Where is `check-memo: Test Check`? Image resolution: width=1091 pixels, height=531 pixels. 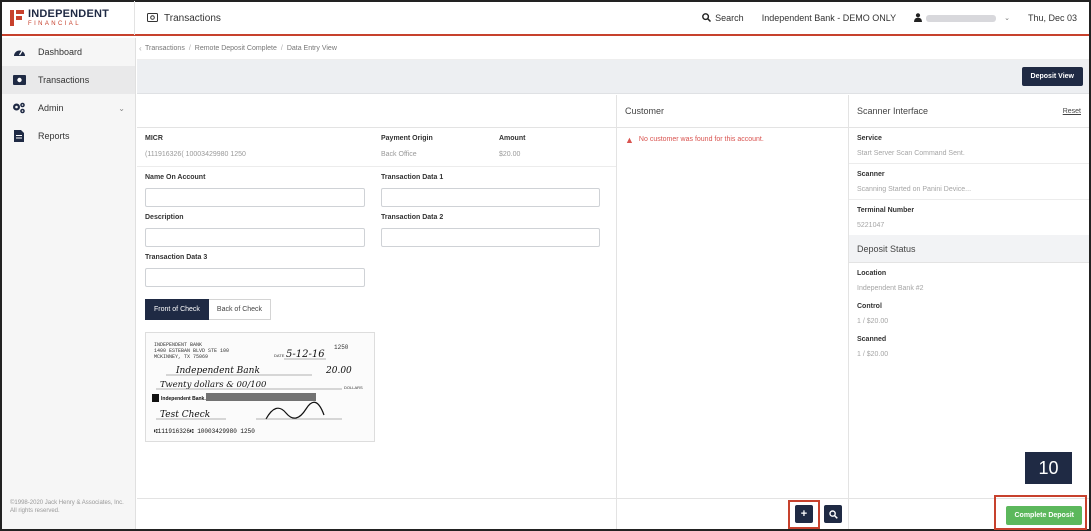 check-memo: Test Check is located at coordinates (185, 415).